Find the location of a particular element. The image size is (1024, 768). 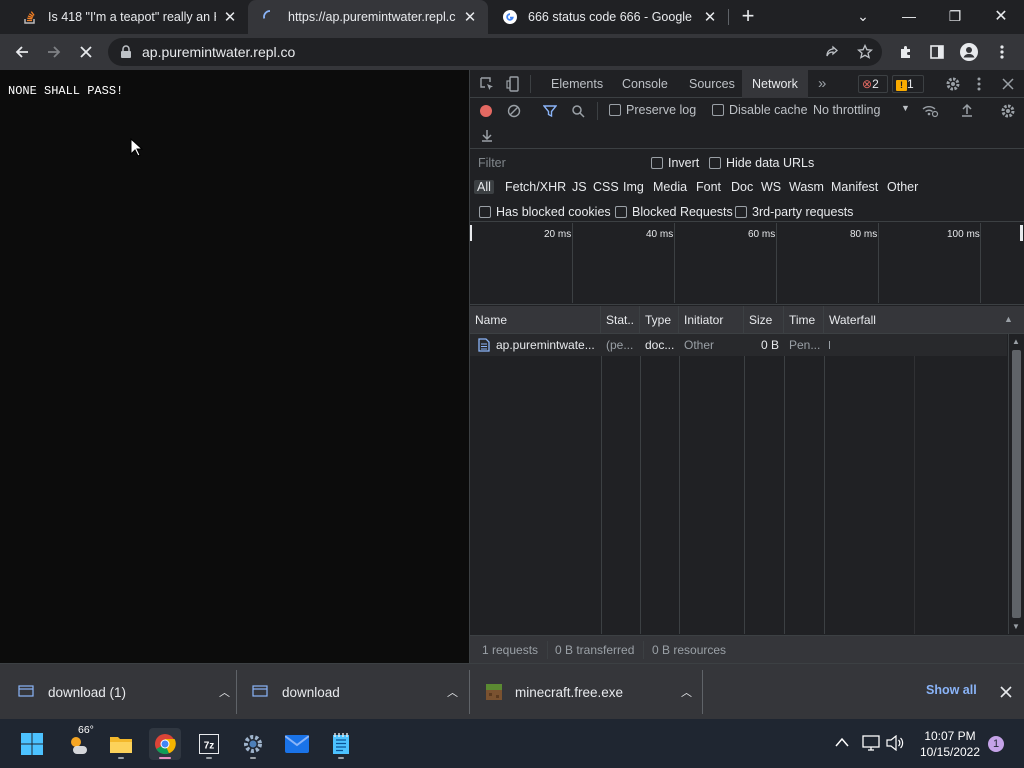

column-type: Type is located at coordinates (659, 320).